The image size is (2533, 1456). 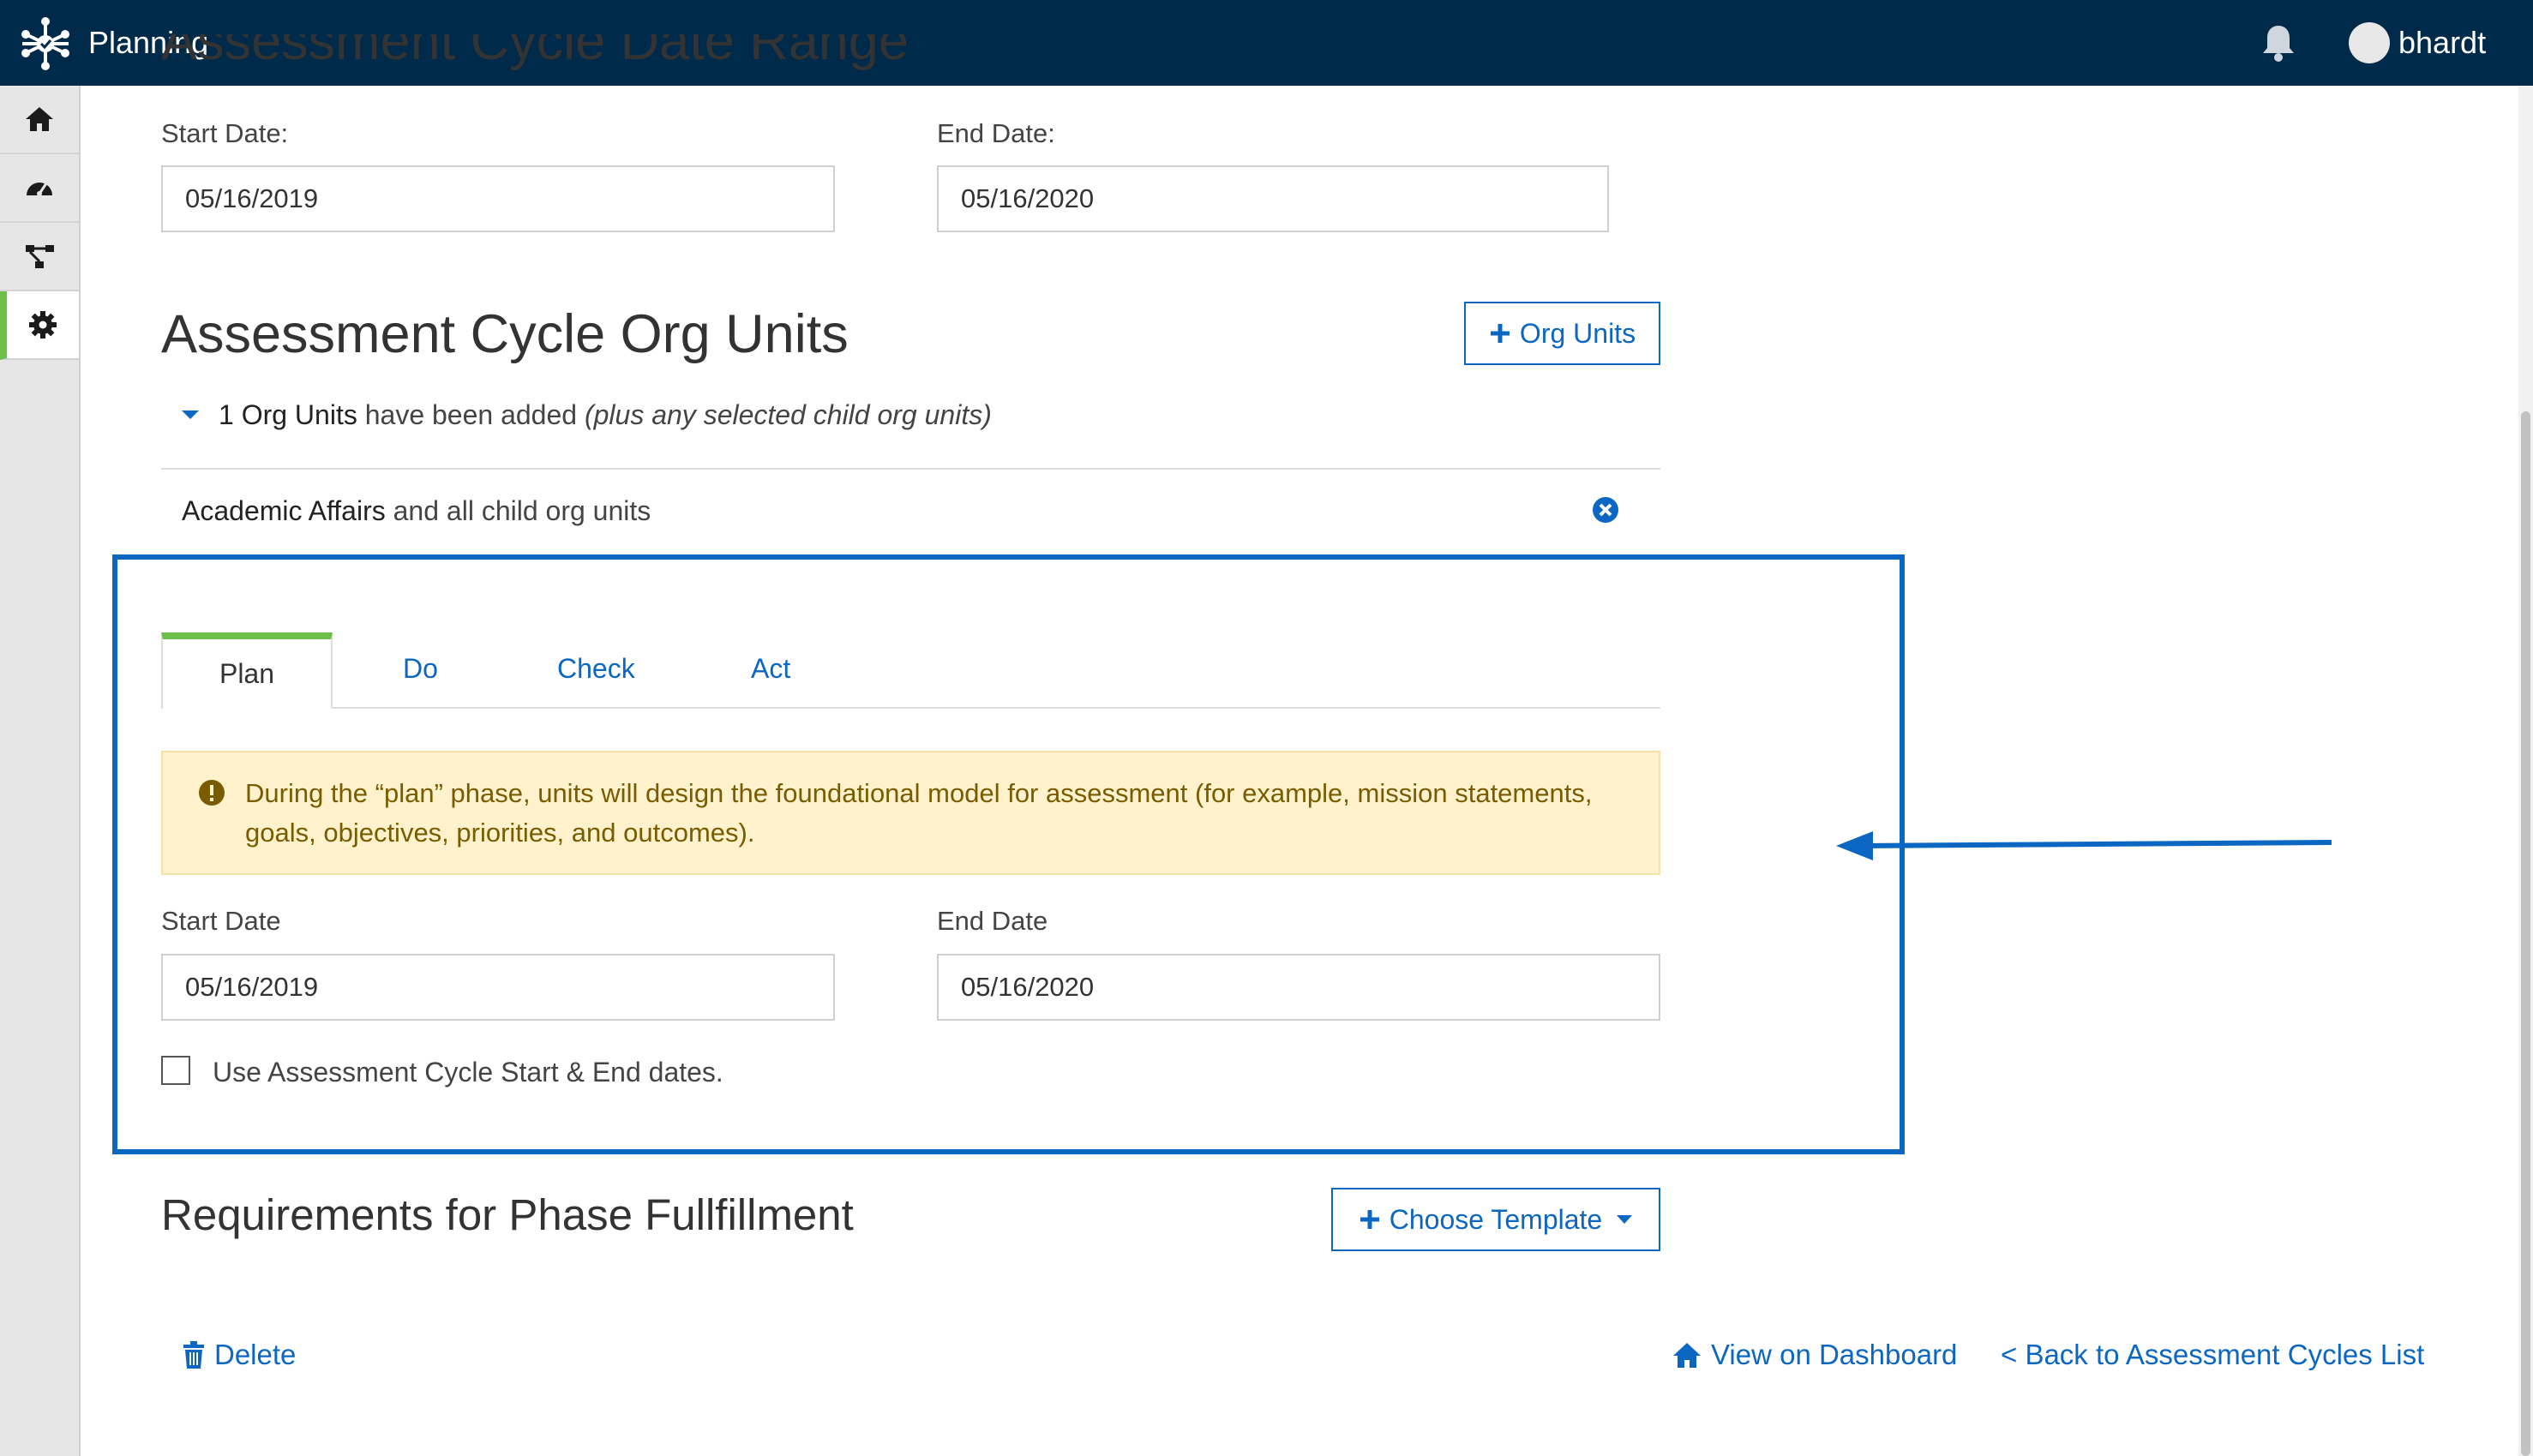 I want to click on hierarchy-icon, so click(x=40, y=256).